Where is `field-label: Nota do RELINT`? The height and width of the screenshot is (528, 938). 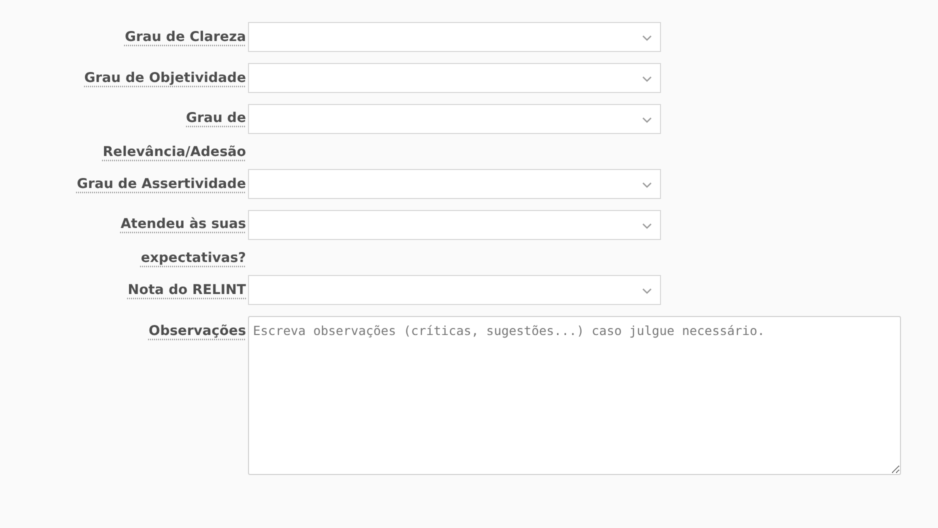 field-label: Nota do RELINT is located at coordinates (187, 290).